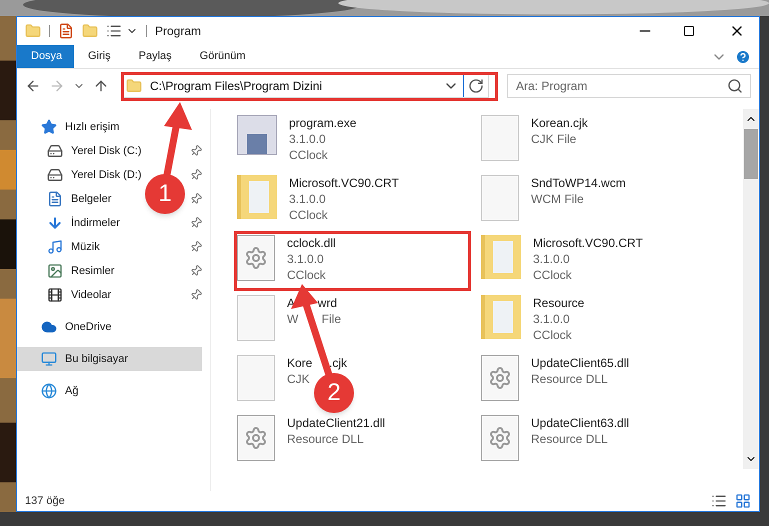 The image size is (769, 526). What do you see at coordinates (743, 56) in the screenshot?
I see `help-icon` at bounding box center [743, 56].